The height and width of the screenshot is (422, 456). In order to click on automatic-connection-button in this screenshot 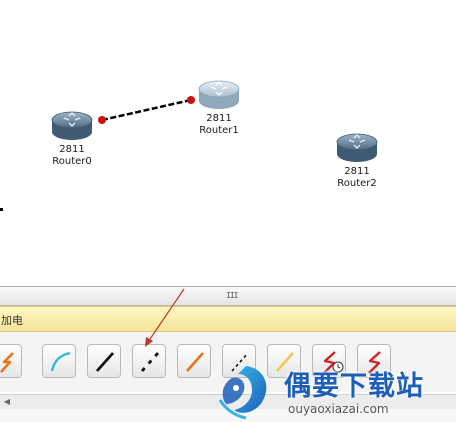, I will do `click(11, 361)`.